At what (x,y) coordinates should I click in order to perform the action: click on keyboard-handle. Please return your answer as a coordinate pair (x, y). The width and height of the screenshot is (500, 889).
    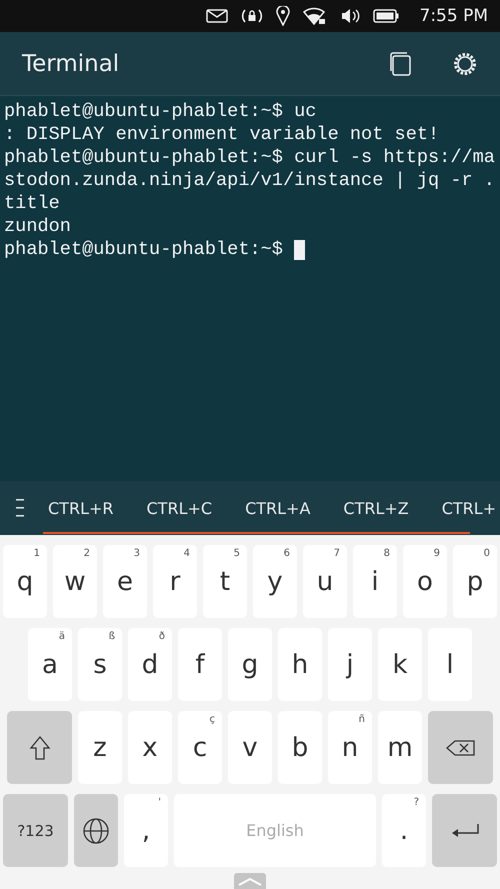
    Looking at the image, I should click on (250, 881).